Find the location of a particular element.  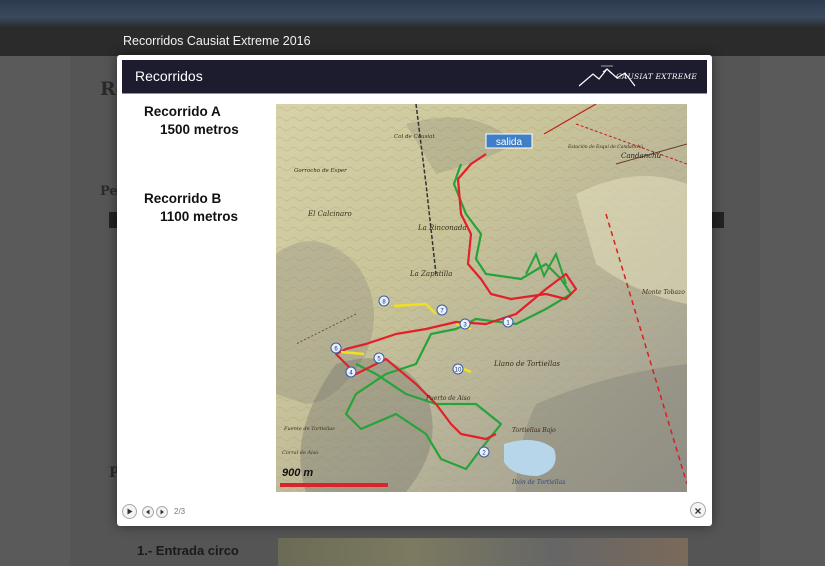

place-label: Gorrocho de Esper is located at coordinates (320, 171).